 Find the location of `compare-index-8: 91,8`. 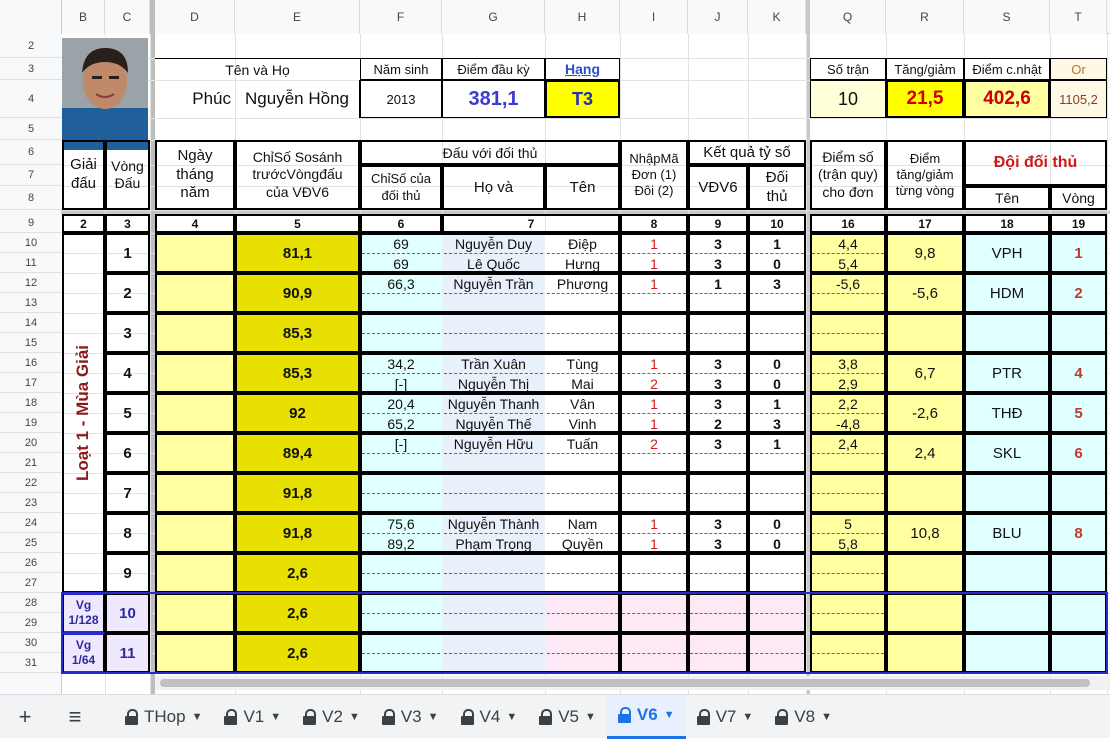

compare-index-8: 91,8 is located at coordinates (297, 533).